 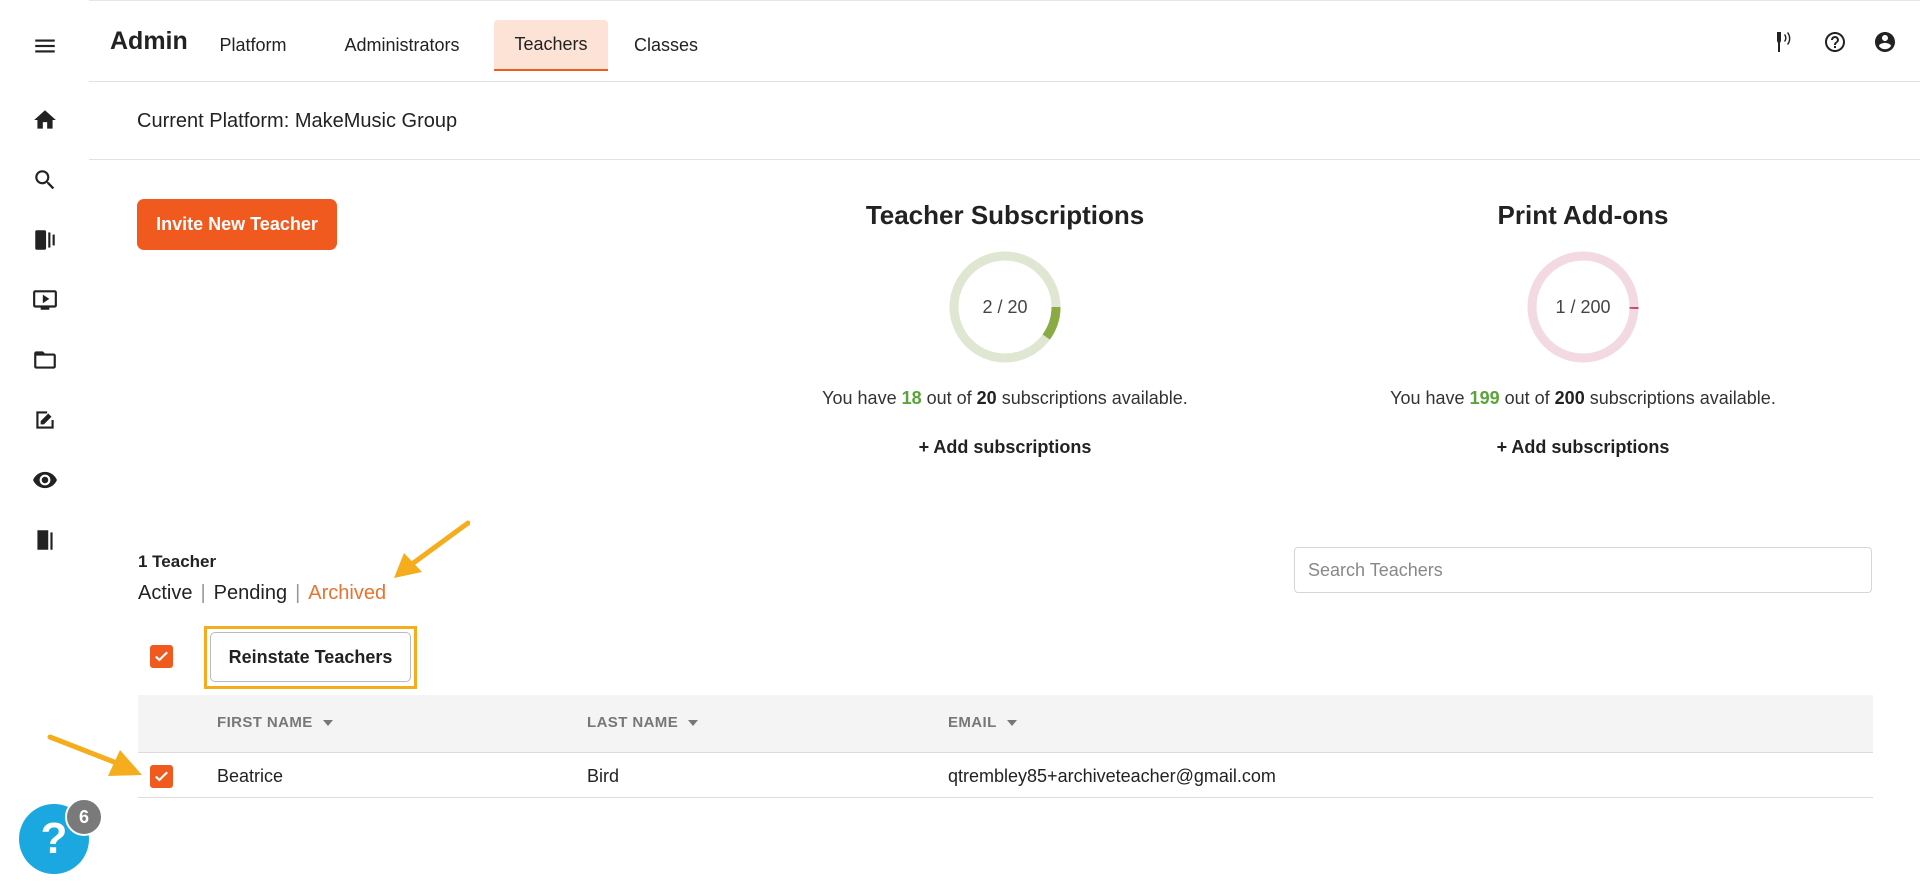 What do you see at coordinates (297, 121) in the screenshot?
I see `current-platform-label: Current Platform: MakeMusic Group` at bounding box center [297, 121].